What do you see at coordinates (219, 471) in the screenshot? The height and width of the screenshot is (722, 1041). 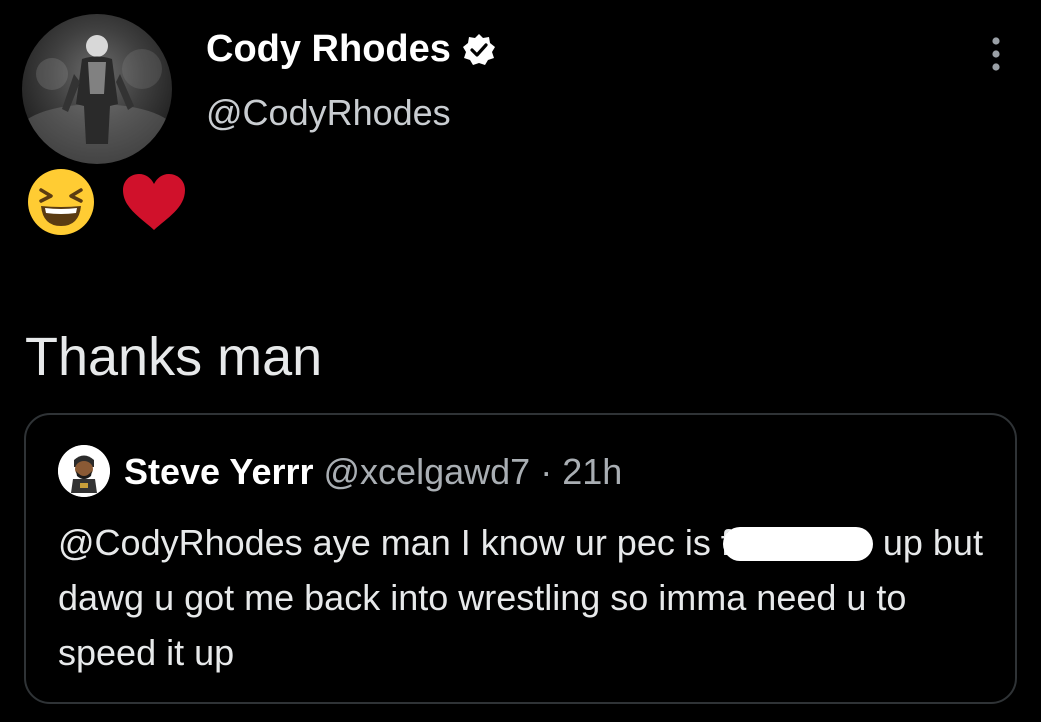 I see `quoted-author-name: Steve Yerrr` at bounding box center [219, 471].